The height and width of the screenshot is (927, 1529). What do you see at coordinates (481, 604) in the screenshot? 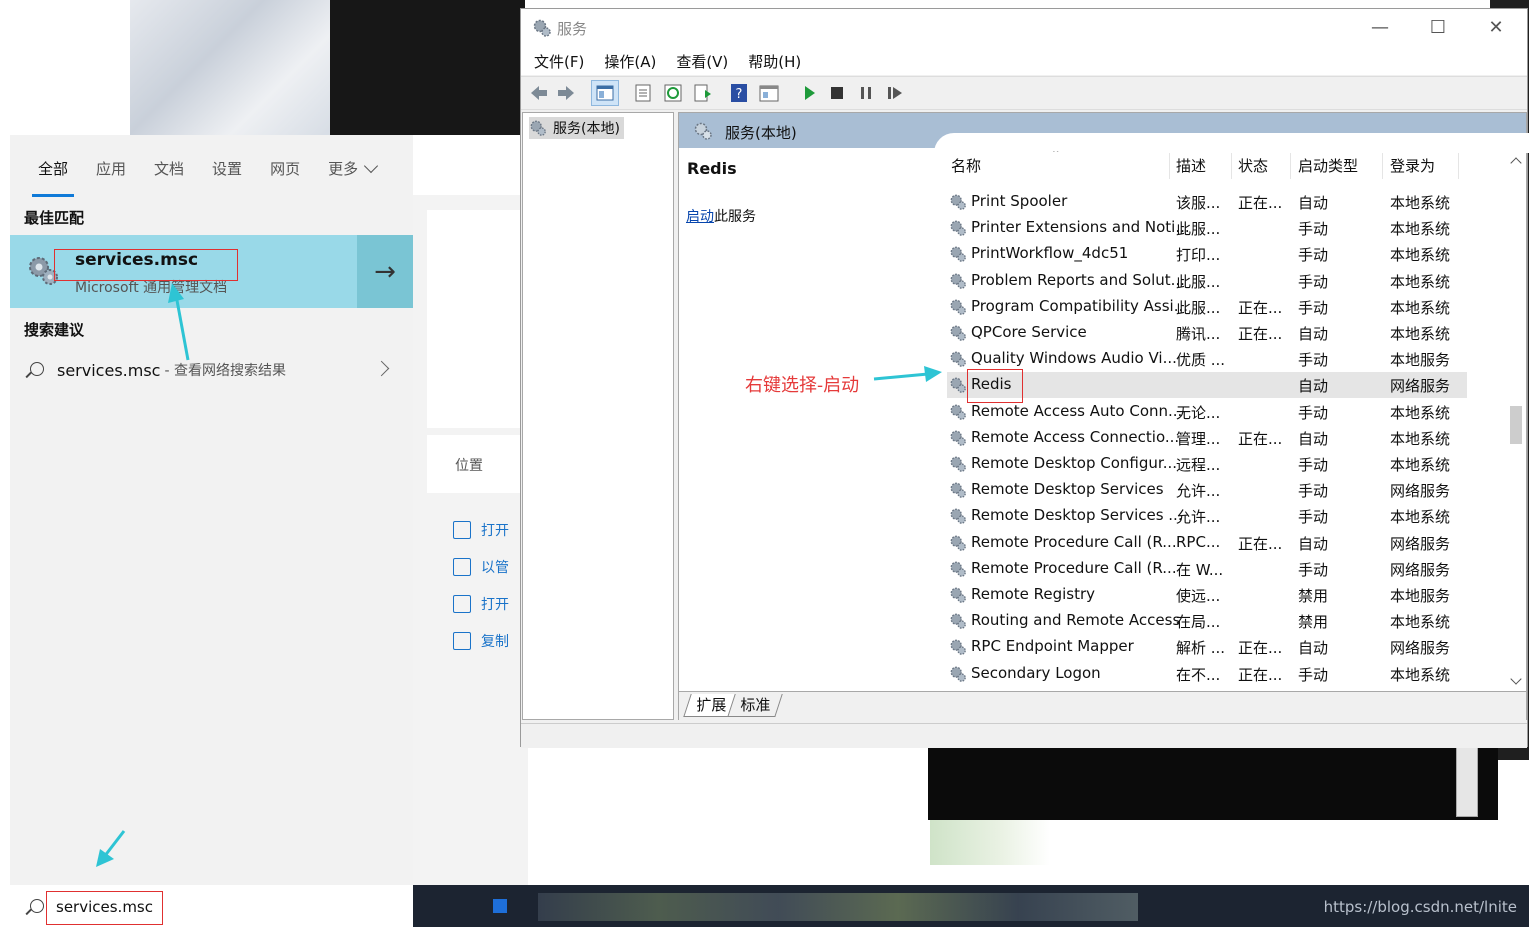
I see `action-open-location: 打开` at bounding box center [481, 604].